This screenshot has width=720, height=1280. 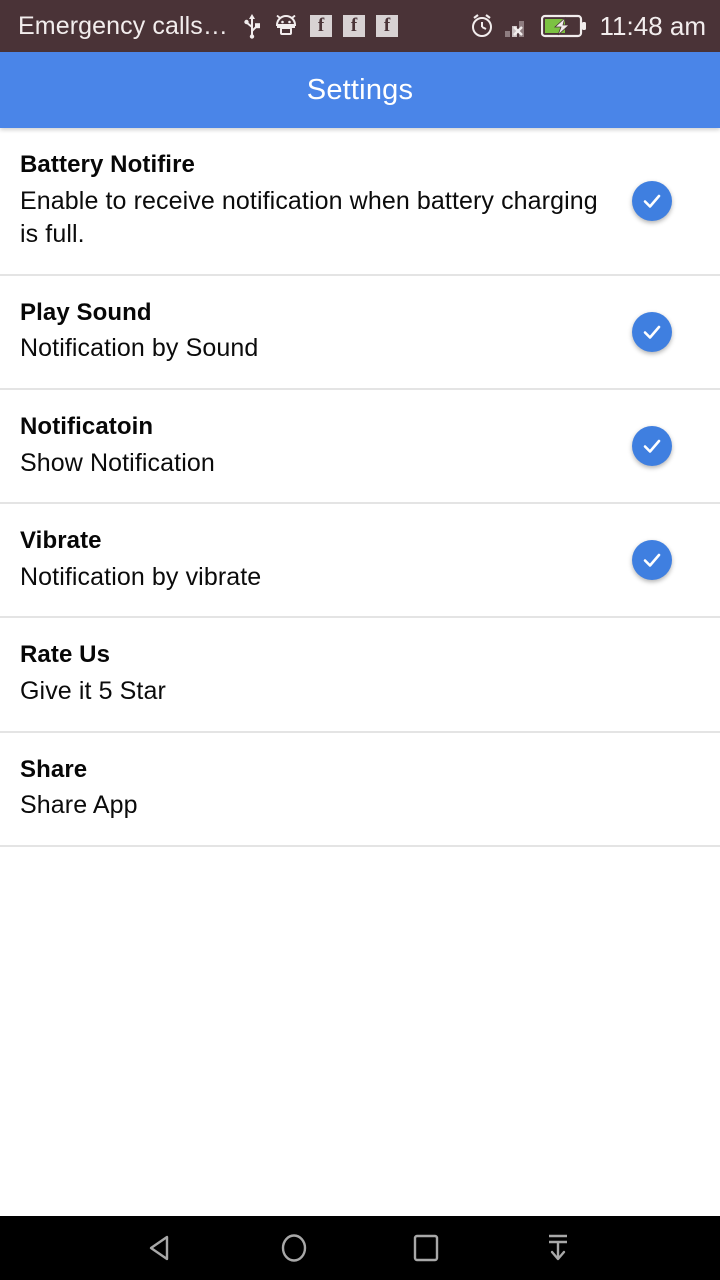 I want to click on settings-row-notification: Notificatoin Show Notification, so click(x=360, y=447).